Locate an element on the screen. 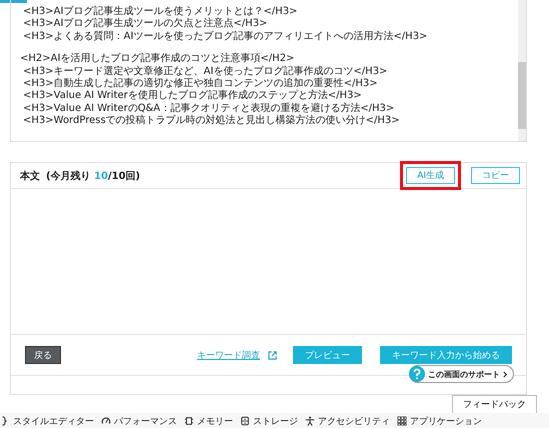 Image resolution: width=549 pixels, height=428 pixels. back-button: 戻る is located at coordinates (43, 355).